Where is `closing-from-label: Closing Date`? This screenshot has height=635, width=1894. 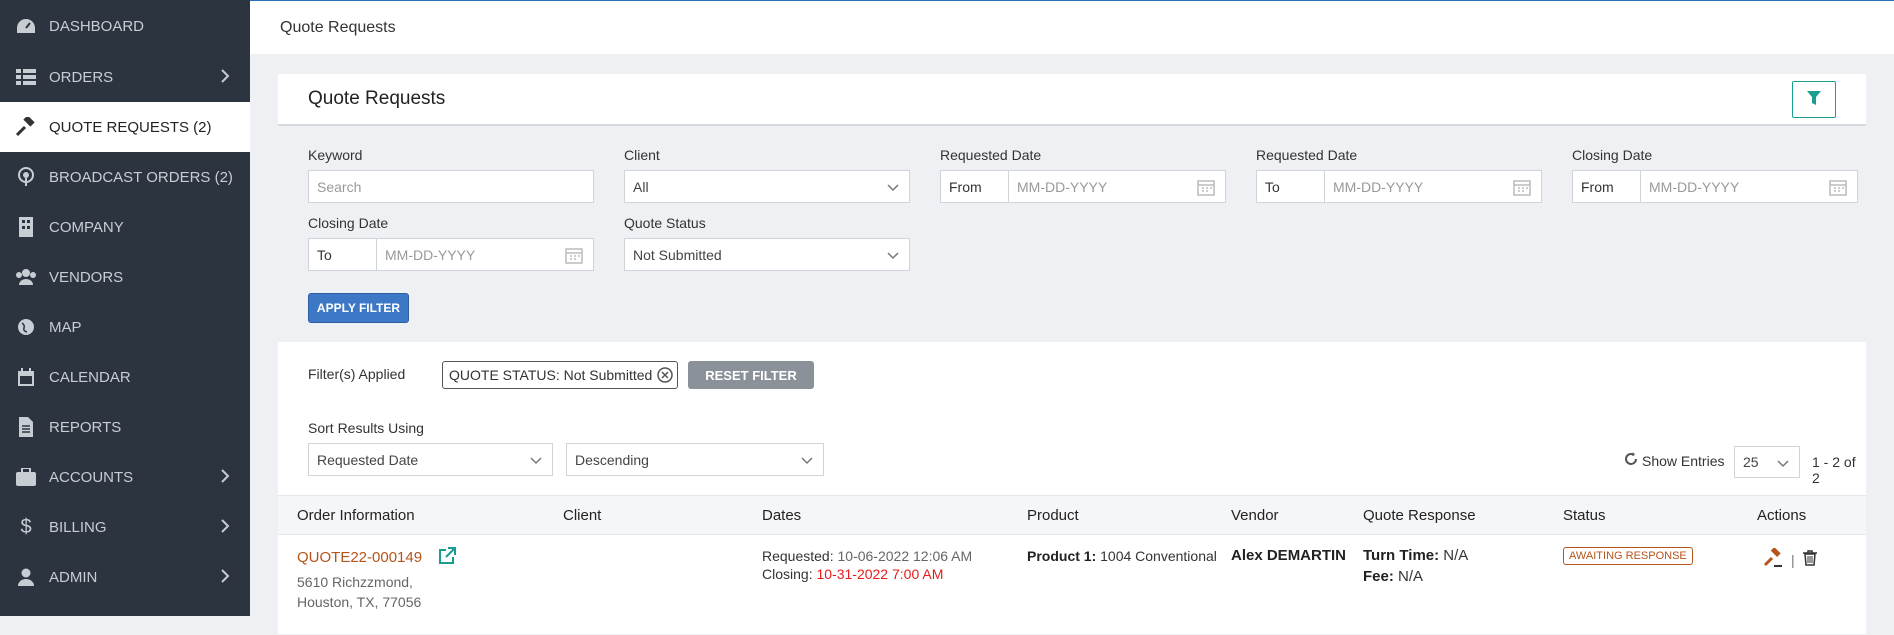
closing-from-label: Closing Date is located at coordinates (1612, 155).